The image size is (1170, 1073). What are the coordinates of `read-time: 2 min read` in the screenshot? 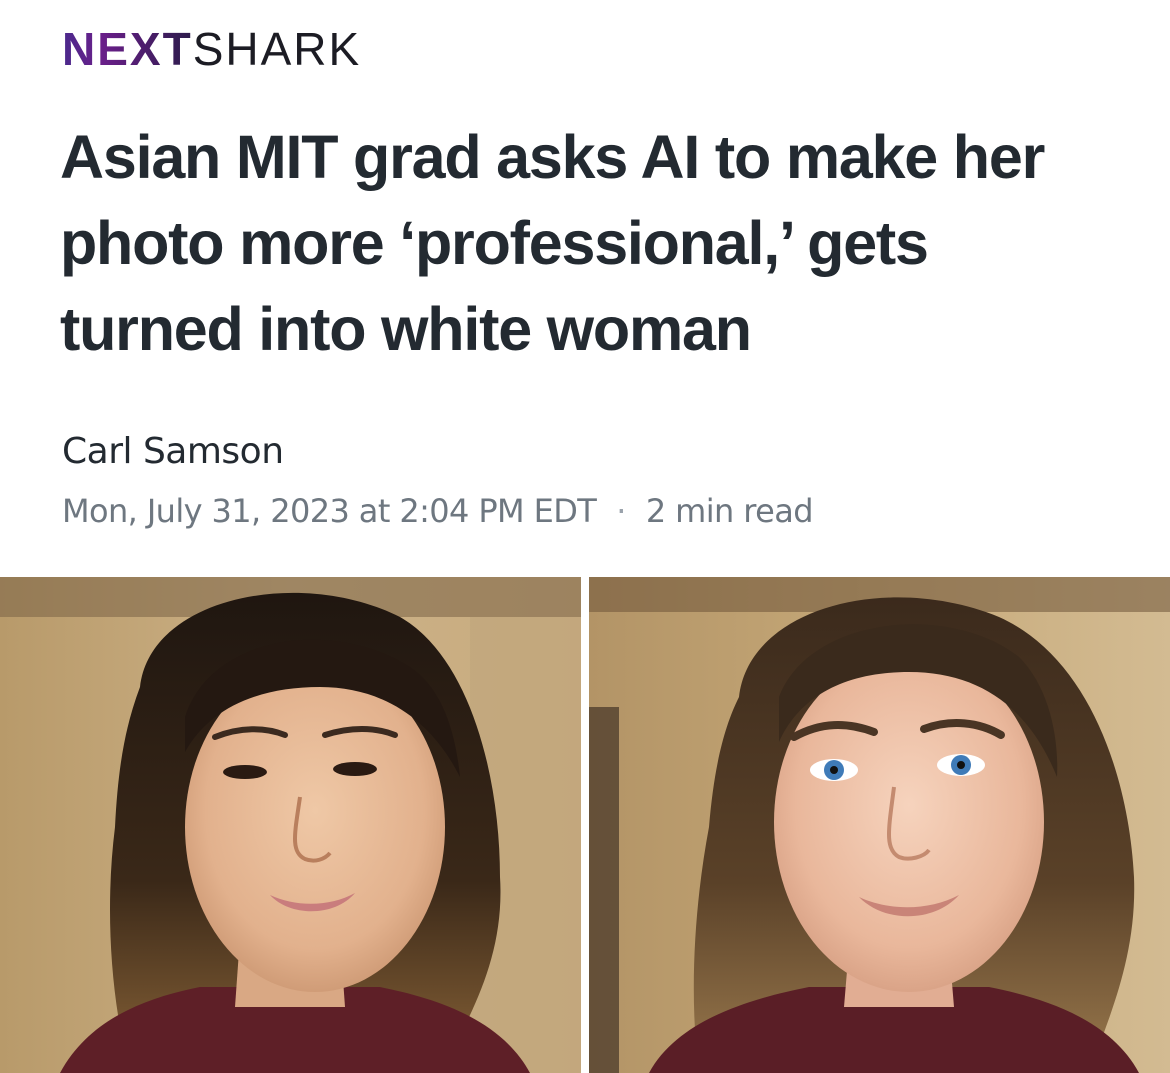 It's located at (729, 511).